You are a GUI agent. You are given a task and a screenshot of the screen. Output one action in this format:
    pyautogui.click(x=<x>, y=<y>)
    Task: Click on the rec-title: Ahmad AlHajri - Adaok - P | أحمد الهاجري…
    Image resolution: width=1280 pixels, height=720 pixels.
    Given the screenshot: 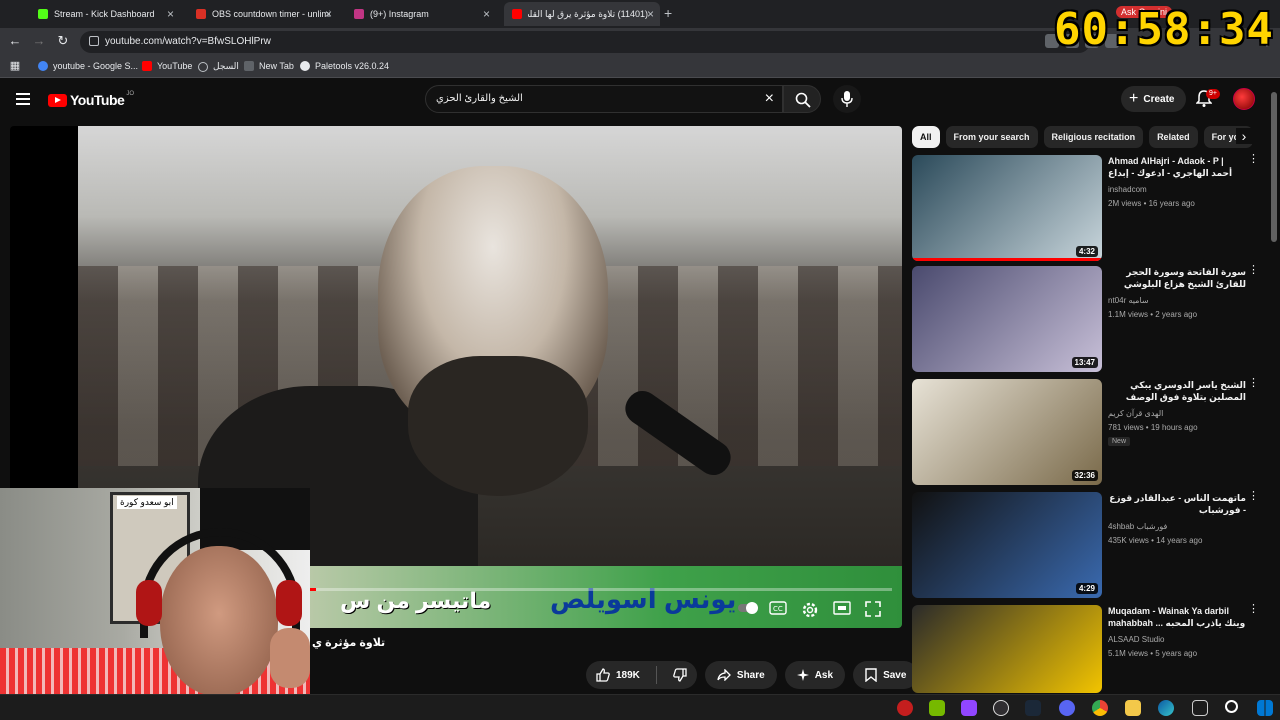 What is the action you would take?
    pyautogui.click(x=1177, y=167)
    